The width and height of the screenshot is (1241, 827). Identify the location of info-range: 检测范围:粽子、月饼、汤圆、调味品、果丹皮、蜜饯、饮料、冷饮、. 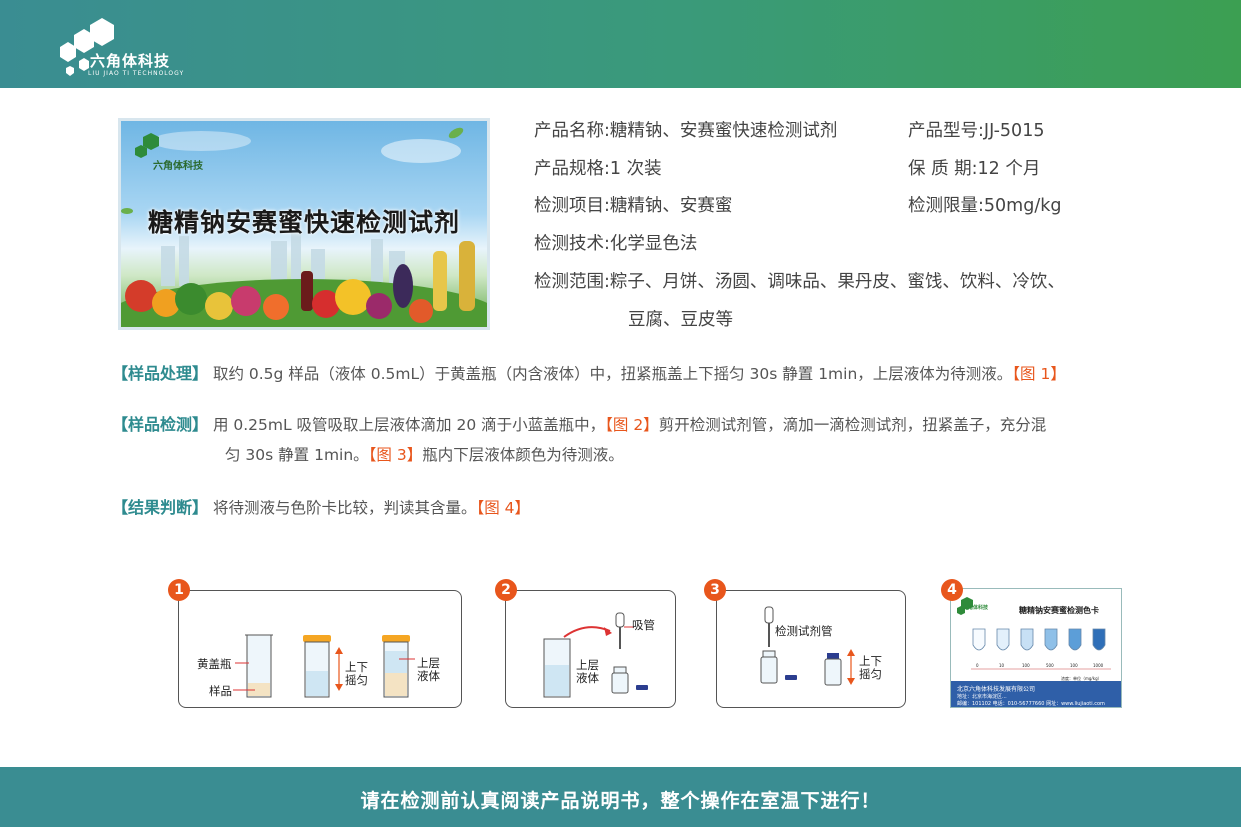
(799, 280).